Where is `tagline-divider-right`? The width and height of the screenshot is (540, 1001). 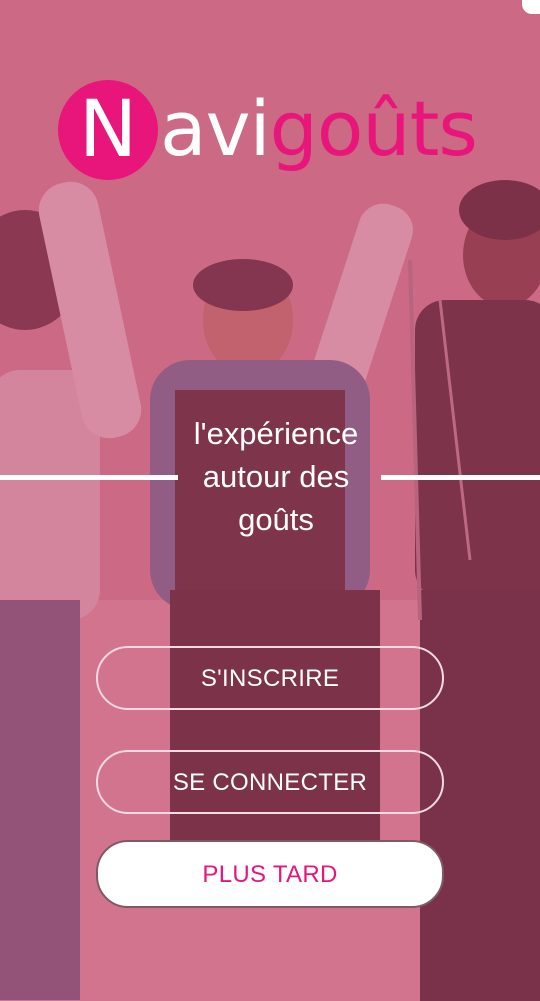 tagline-divider-right is located at coordinates (460, 477).